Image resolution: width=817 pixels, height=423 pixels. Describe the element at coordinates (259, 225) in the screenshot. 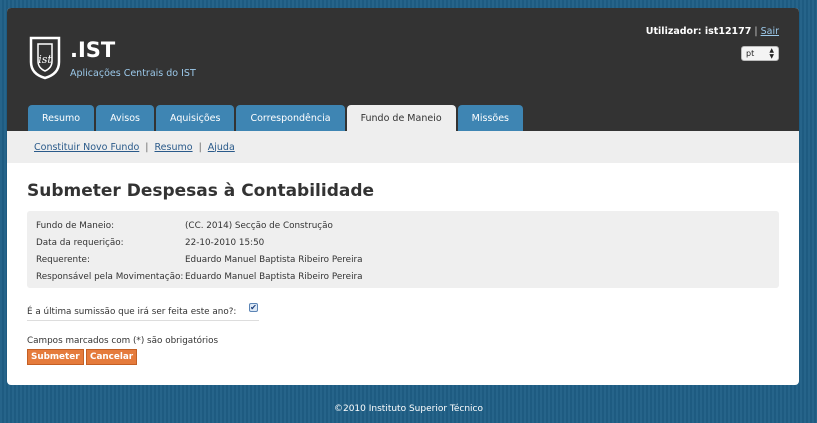

I see `info-value: (CC. 2014) Secção de Construção` at that location.